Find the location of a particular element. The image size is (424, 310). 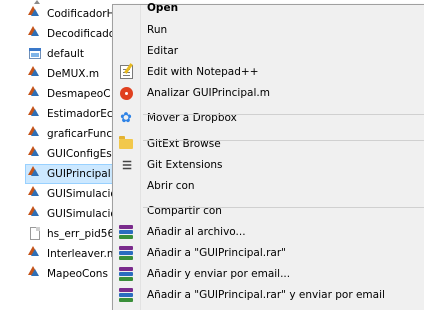

file-name: CodificadorH is located at coordinates (81, 14).